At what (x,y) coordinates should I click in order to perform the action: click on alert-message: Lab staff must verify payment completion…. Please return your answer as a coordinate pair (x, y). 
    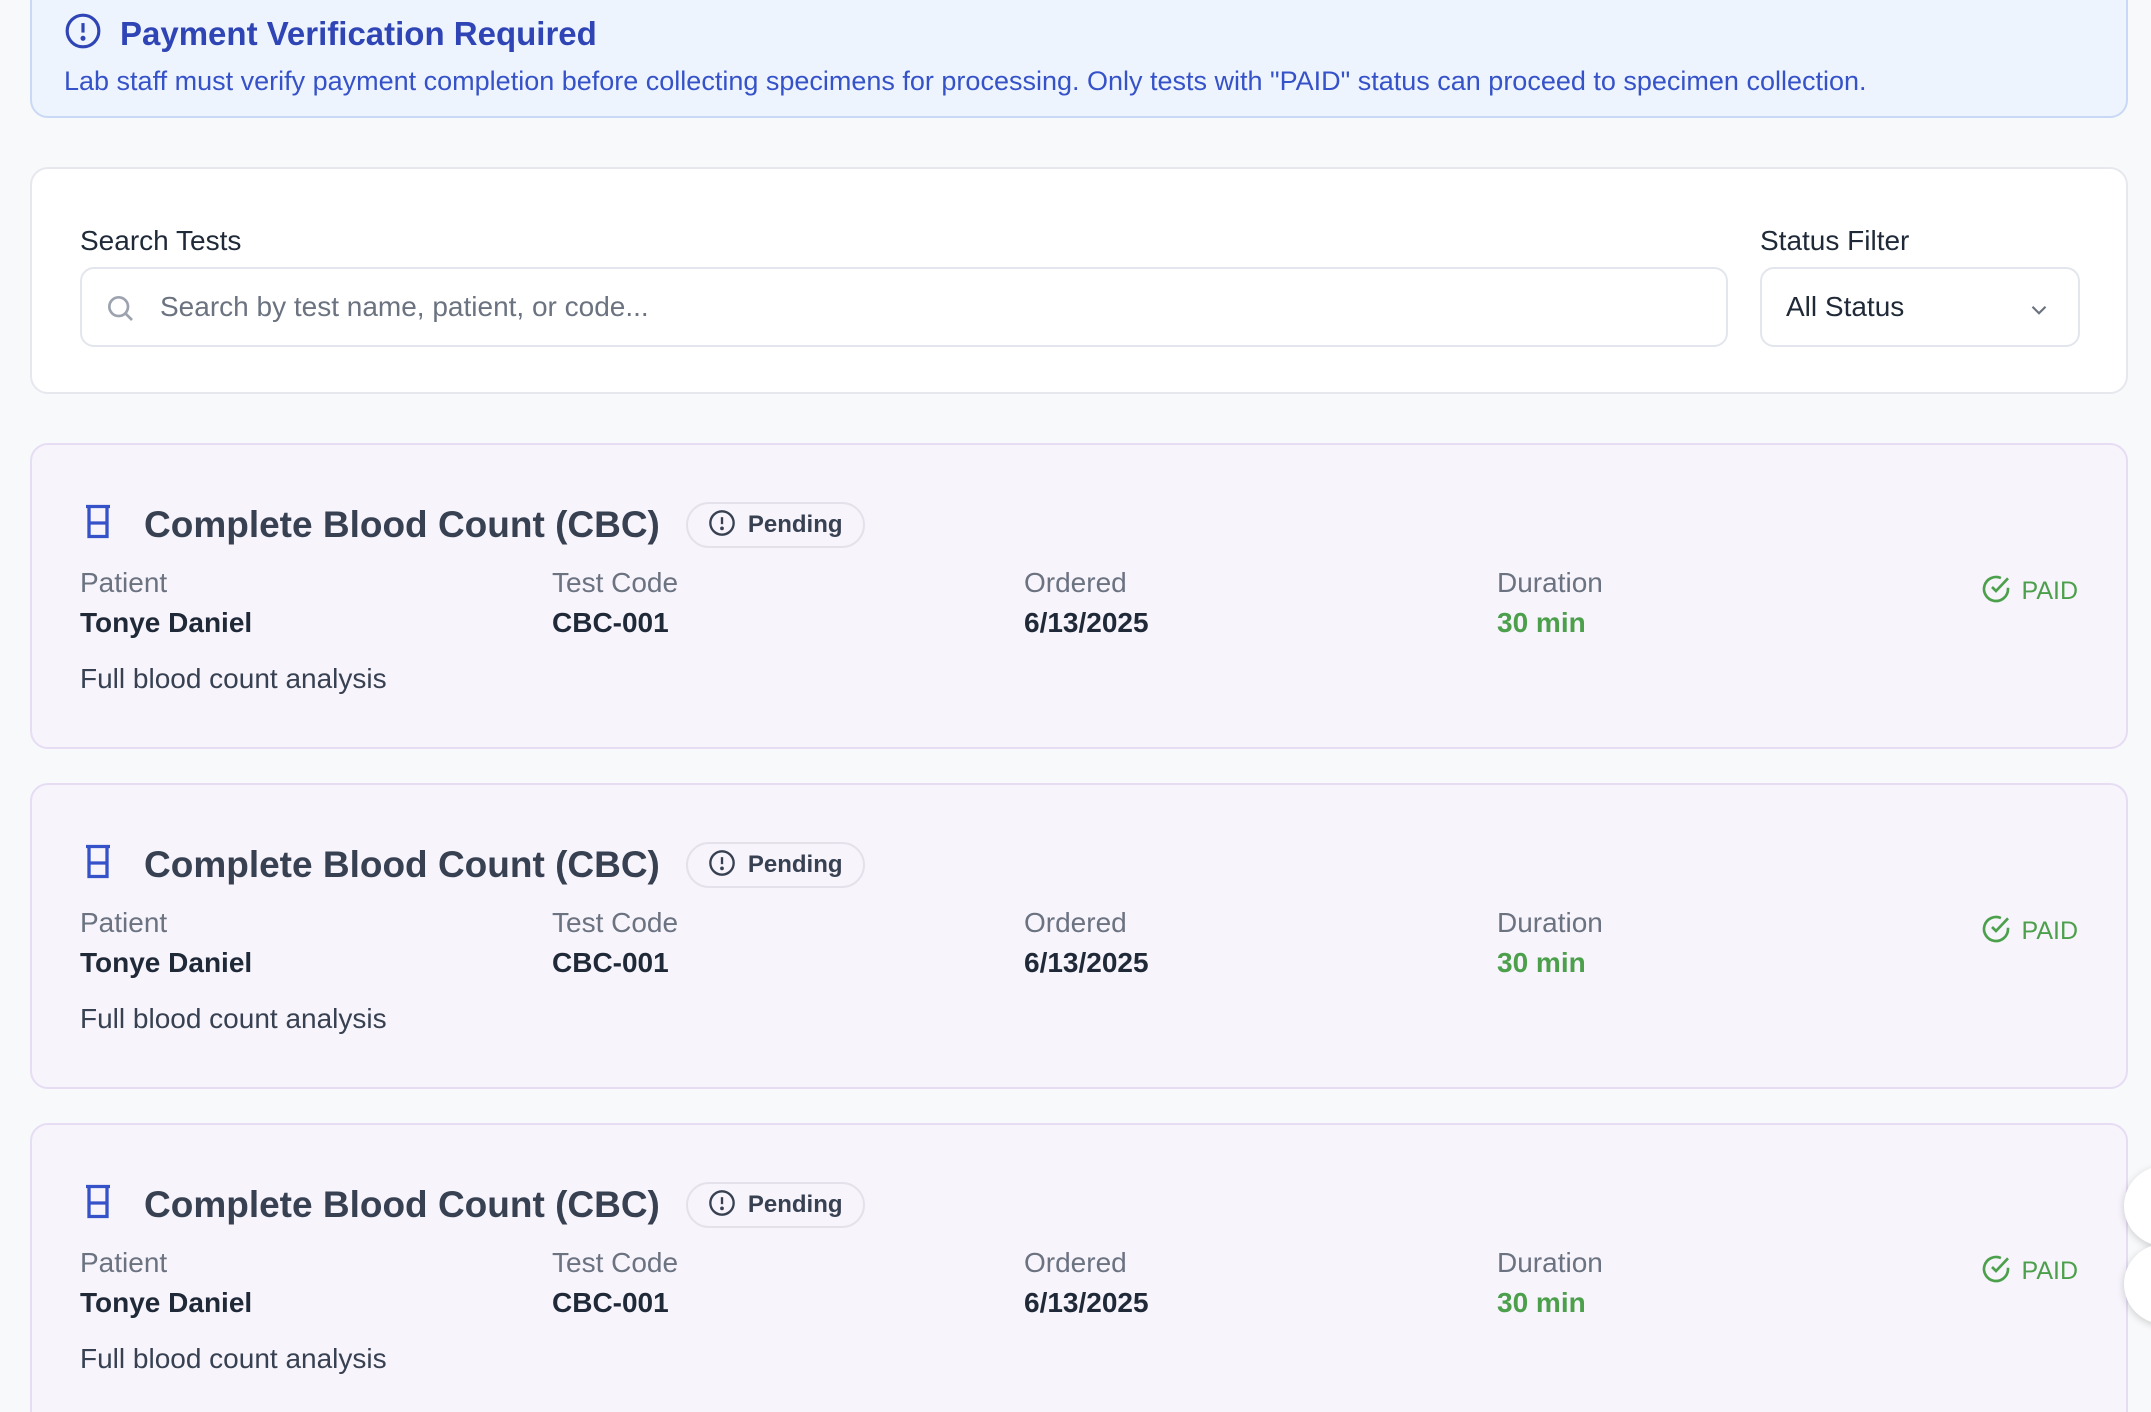
    Looking at the image, I should click on (965, 81).